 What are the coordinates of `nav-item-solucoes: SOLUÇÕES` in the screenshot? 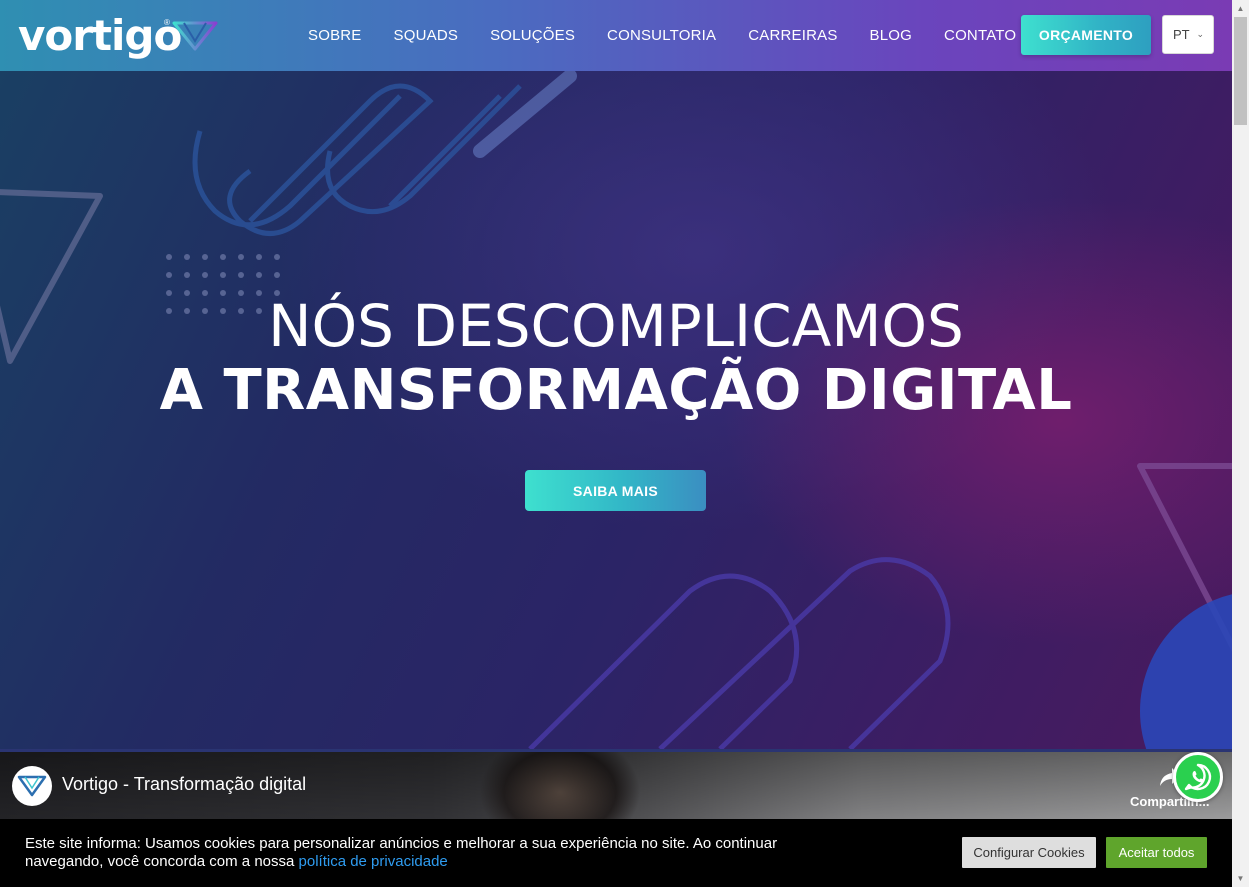 It's located at (532, 35).